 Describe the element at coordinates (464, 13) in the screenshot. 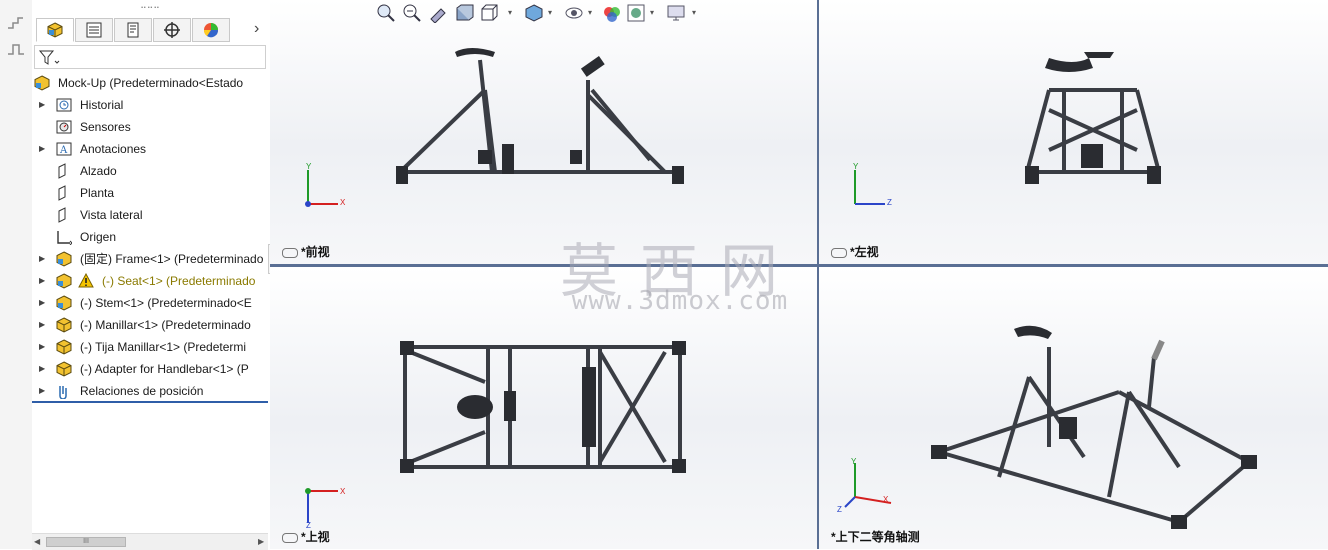

I see `section-view-icon` at that location.